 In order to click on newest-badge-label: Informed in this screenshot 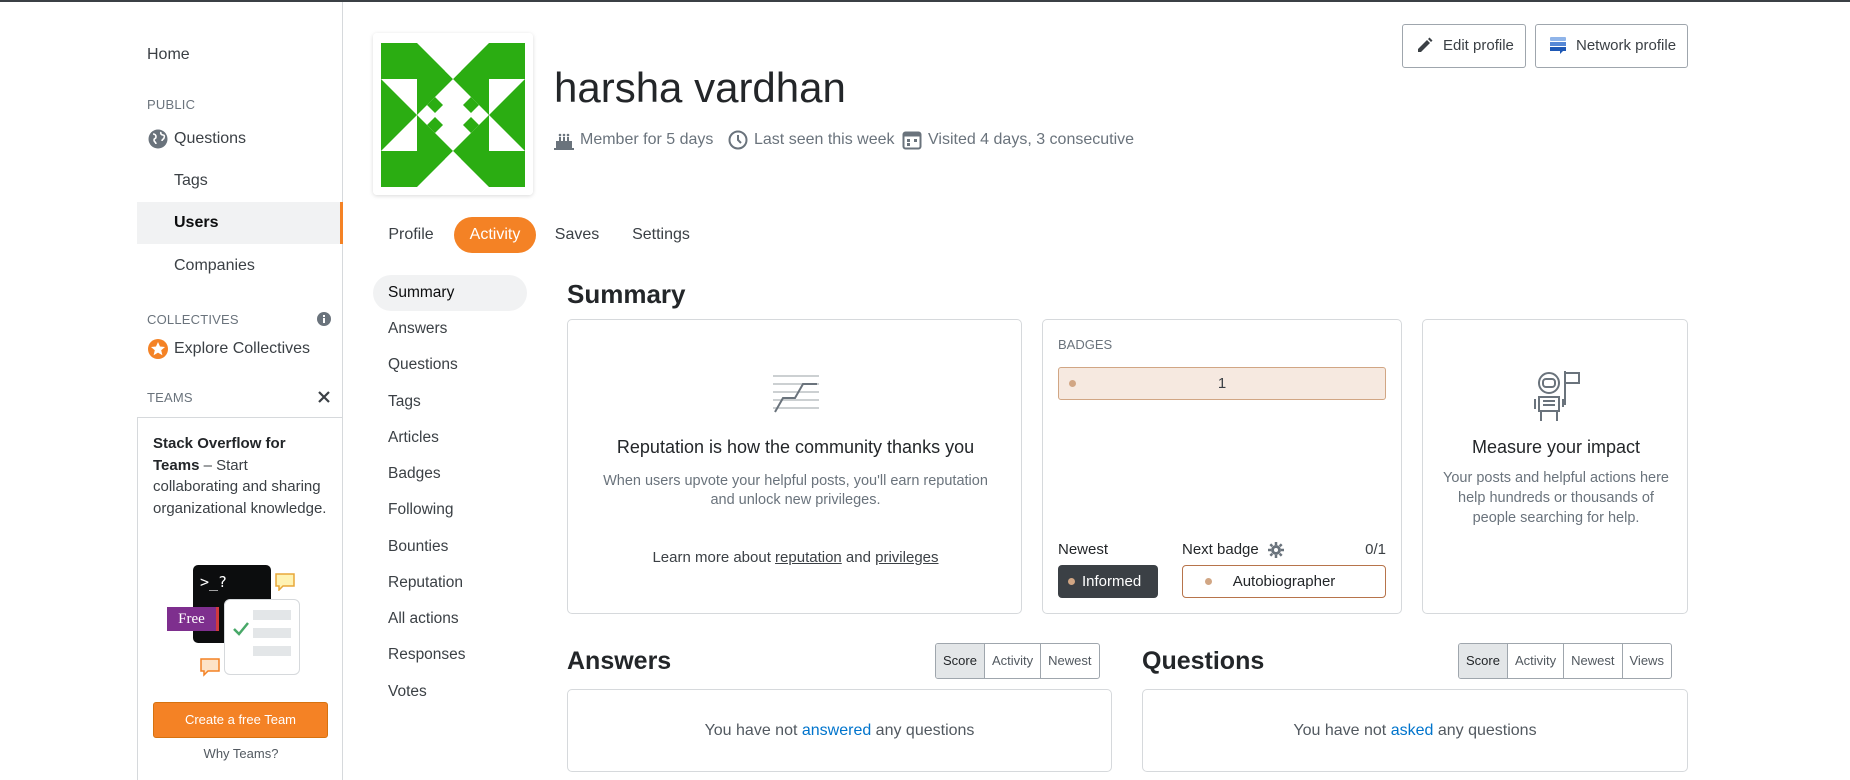, I will do `click(1112, 581)`.